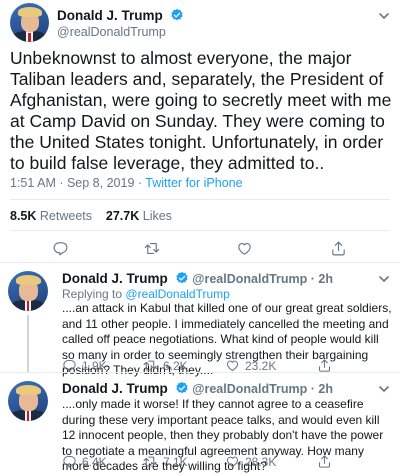 Image resolution: width=400 pixels, height=475 pixels. I want to click on like-button: 23.2K, so click(250, 365).